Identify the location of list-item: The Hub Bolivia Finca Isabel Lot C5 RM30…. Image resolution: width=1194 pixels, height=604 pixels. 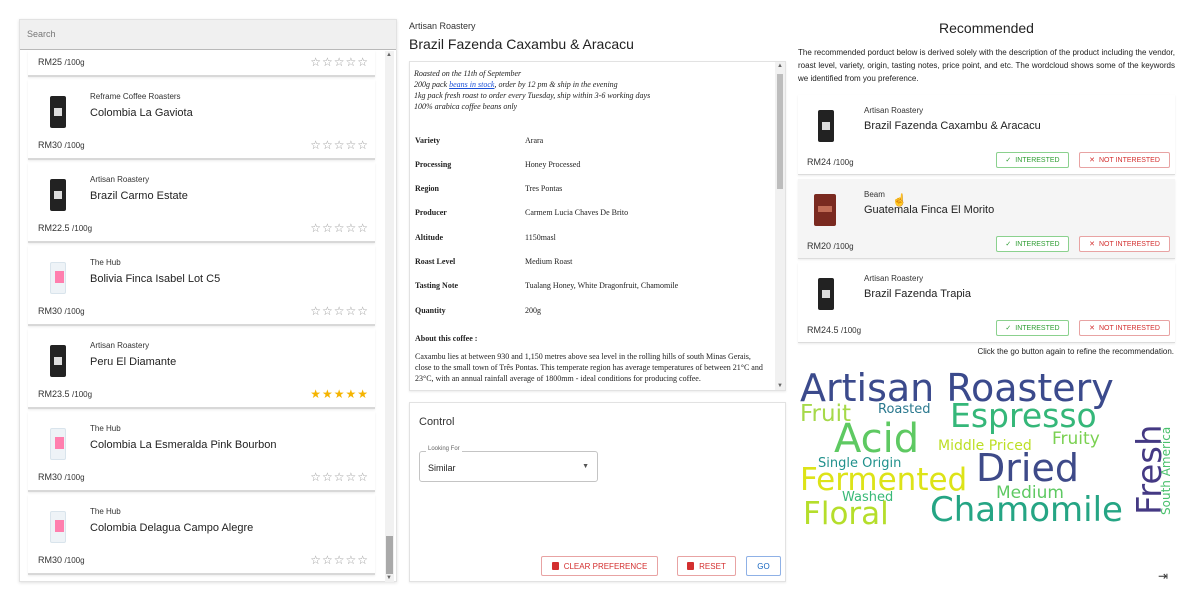
(201, 286).